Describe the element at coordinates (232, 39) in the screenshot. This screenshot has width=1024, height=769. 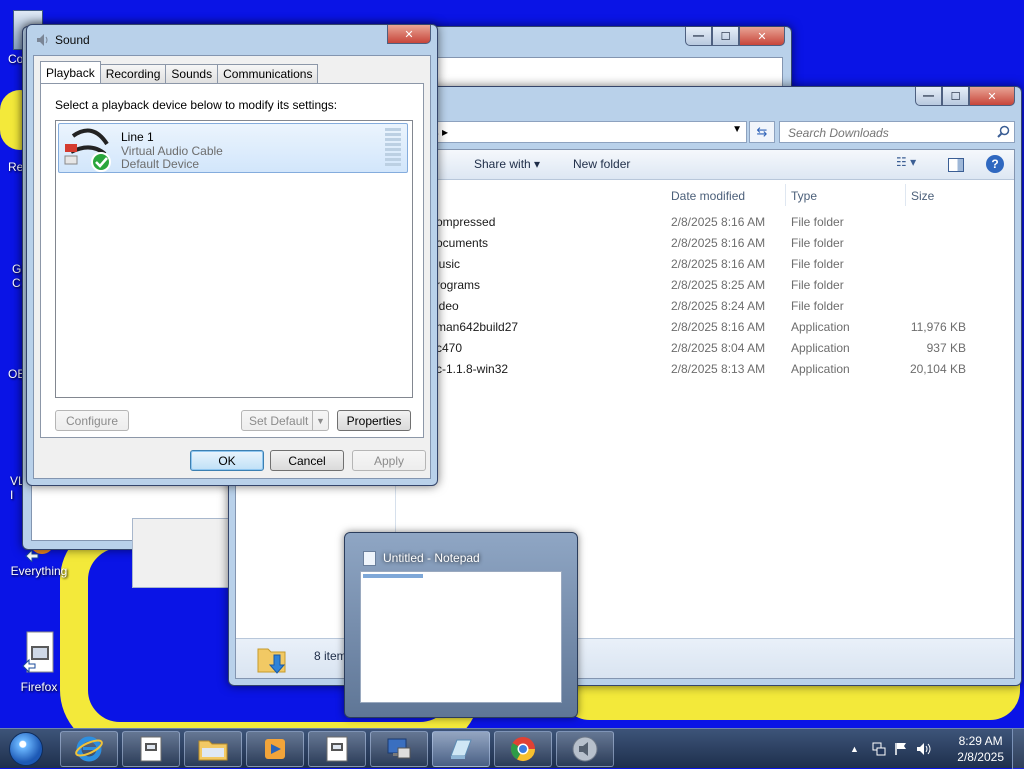
I see `title-bar: Sound ✕` at that location.